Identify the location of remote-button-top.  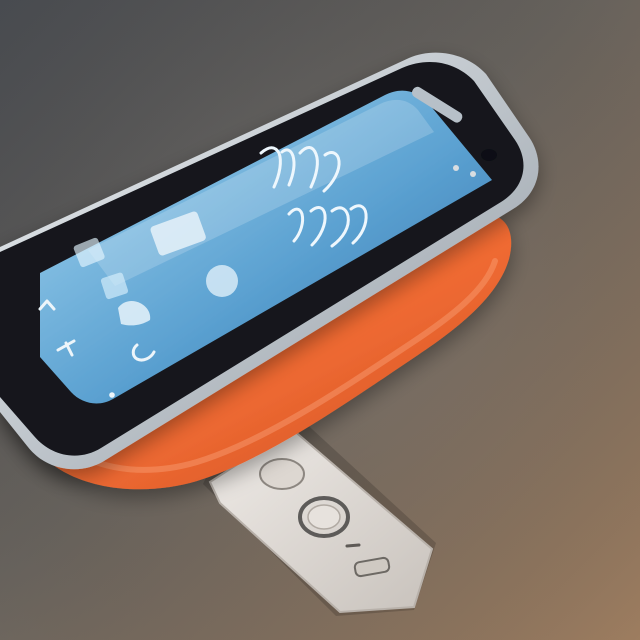
(282, 474).